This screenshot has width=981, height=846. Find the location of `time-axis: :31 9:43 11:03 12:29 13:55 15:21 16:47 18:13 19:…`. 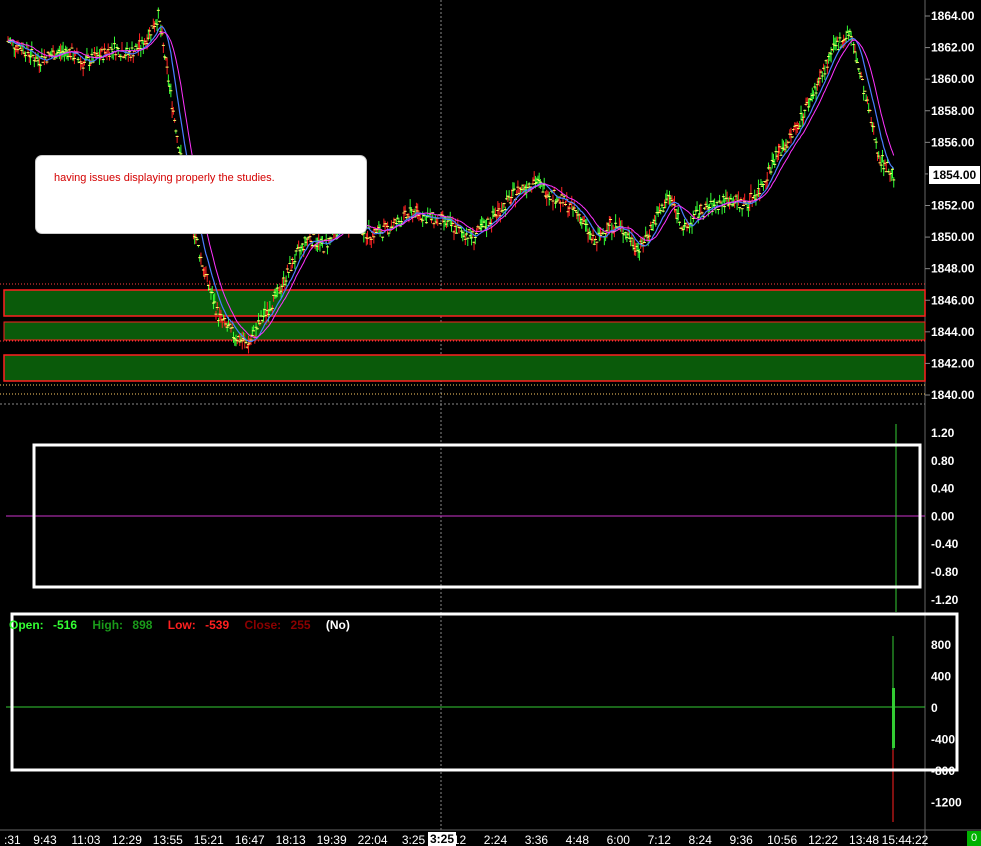

time-axis: :31 9:43 11:03 12:29 13:55 15:21 16:47 18:13 19:… is located at coordinates (466, 839).